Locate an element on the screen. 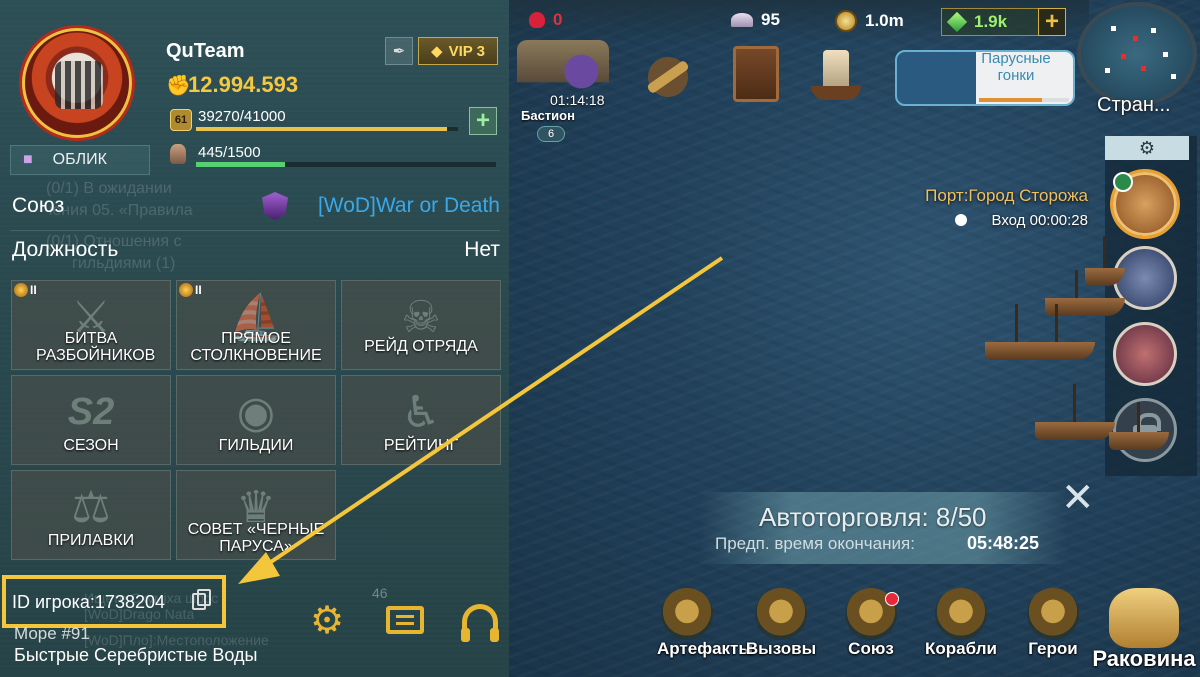 The height and width of the screenshot is (677, 1200). crew-bar is located at coordinates (346, 164).